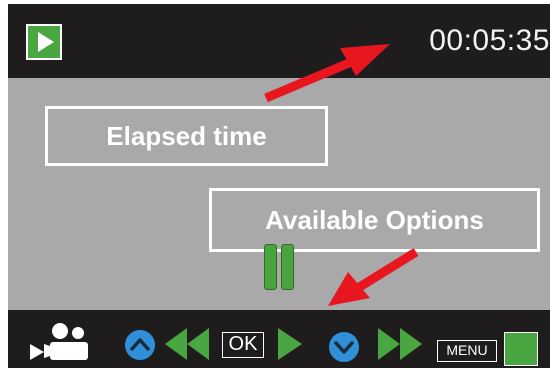  What do you see at coordinates (187, 344) in the screenshot?
I see `rewind-icon` at bounding box center [187, 344].